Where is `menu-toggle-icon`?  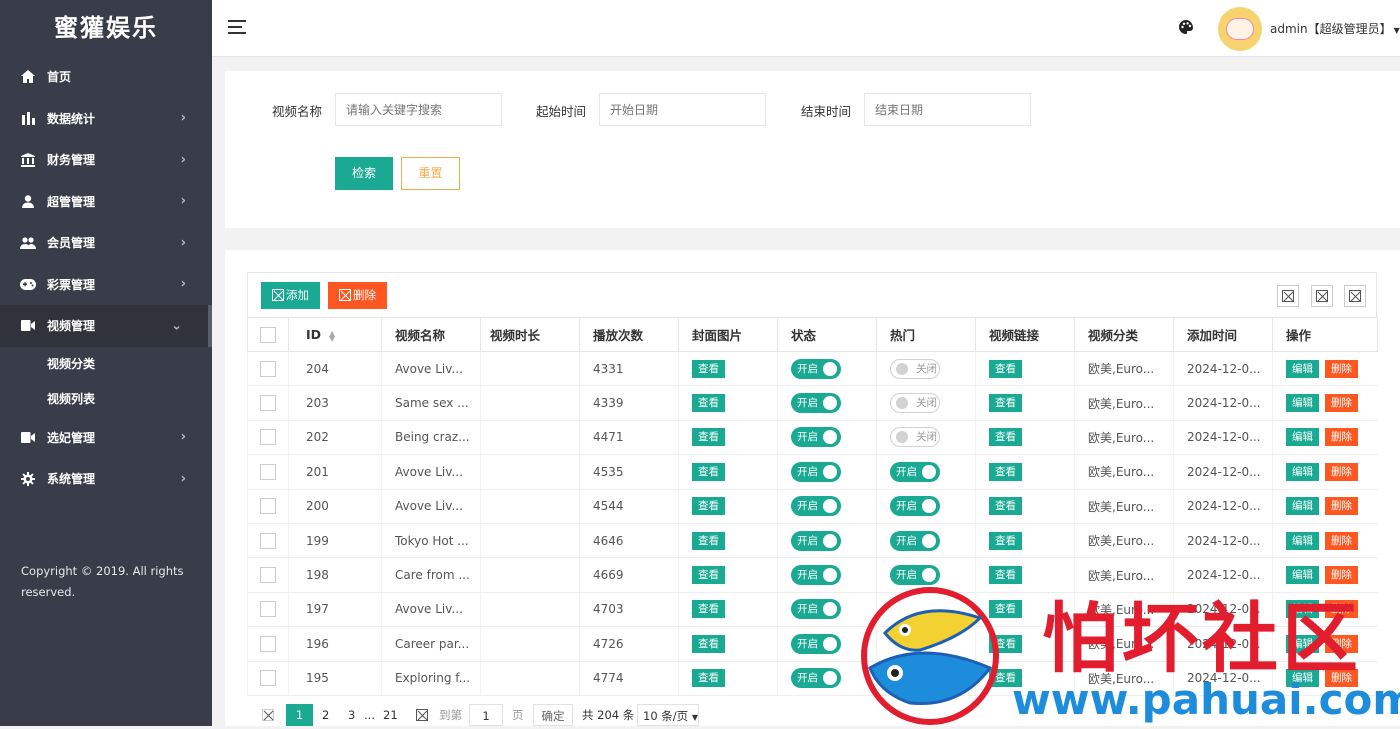 menu-toggle-icon is located at coordinates (237, 27).